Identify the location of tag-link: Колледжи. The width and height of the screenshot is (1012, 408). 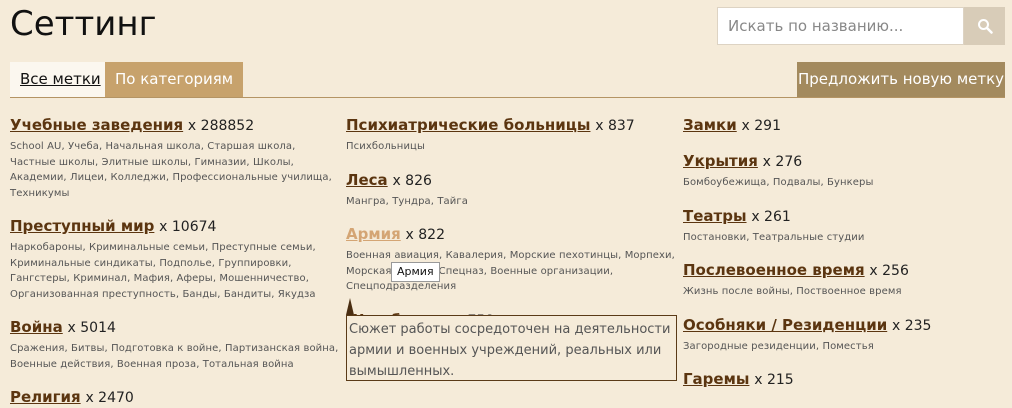
(138, 177).